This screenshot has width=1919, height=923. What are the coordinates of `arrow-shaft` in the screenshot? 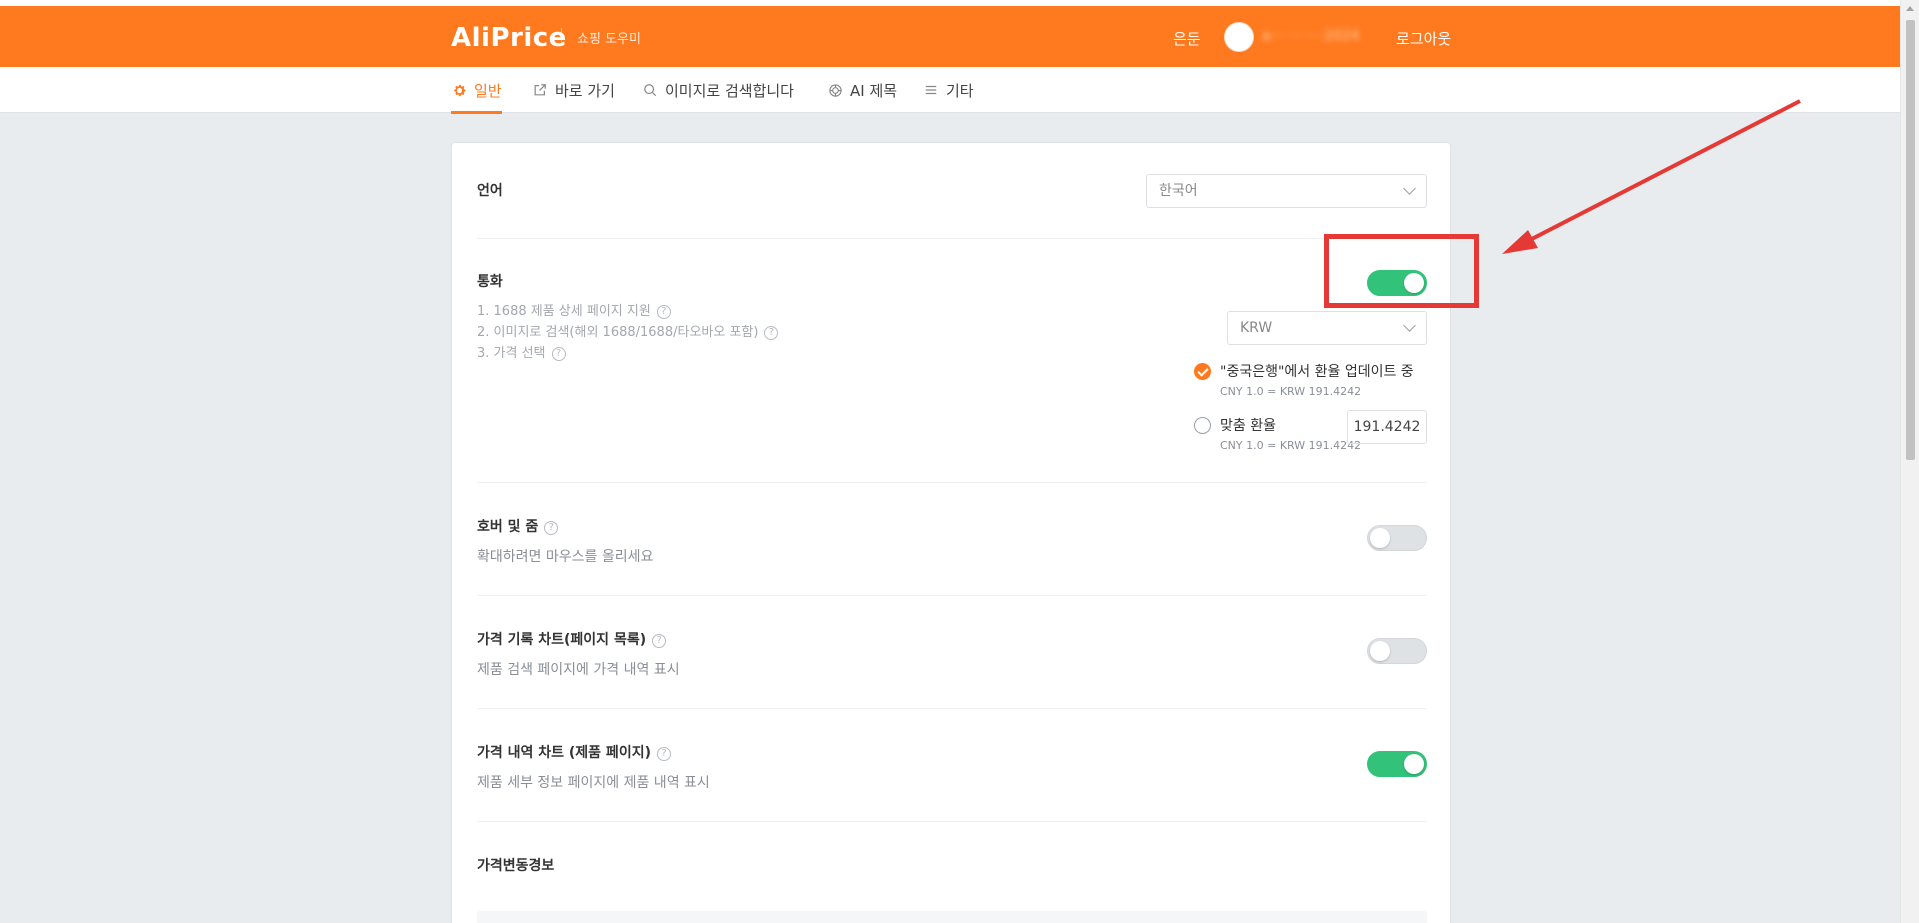 It's located at (1660, 173).